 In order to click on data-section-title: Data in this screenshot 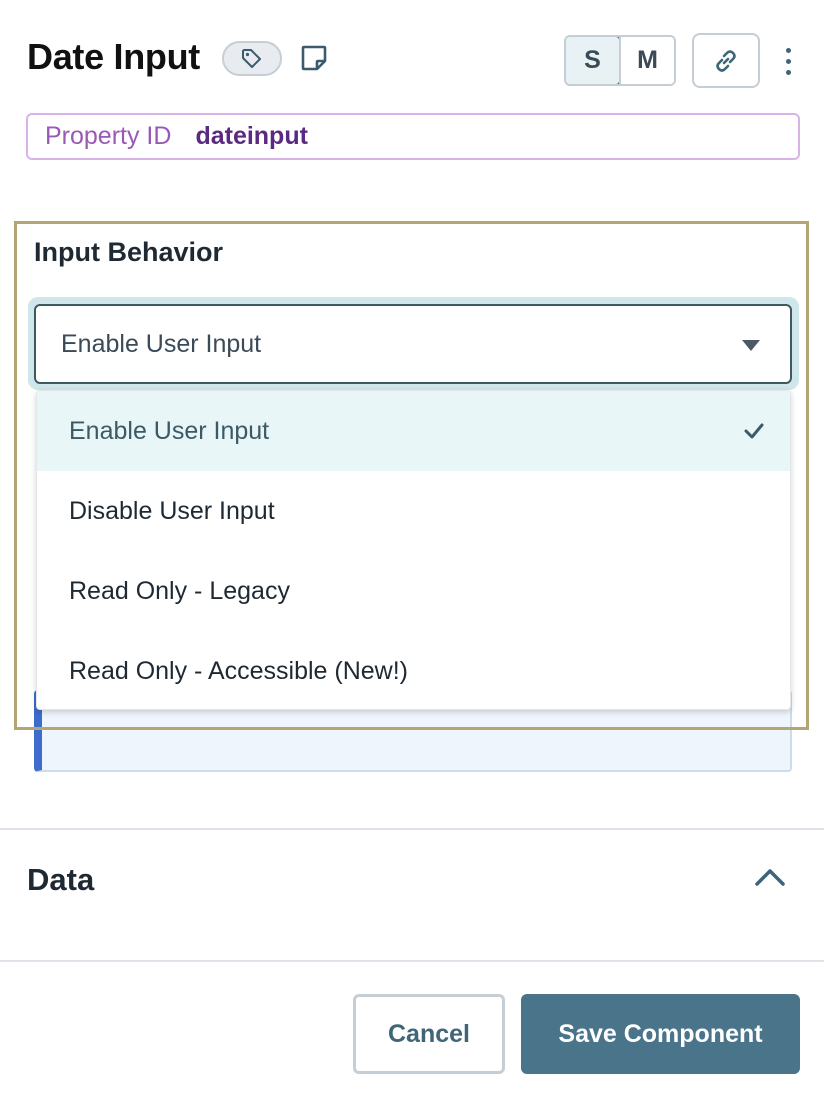, I will do `click(61, 879)`.